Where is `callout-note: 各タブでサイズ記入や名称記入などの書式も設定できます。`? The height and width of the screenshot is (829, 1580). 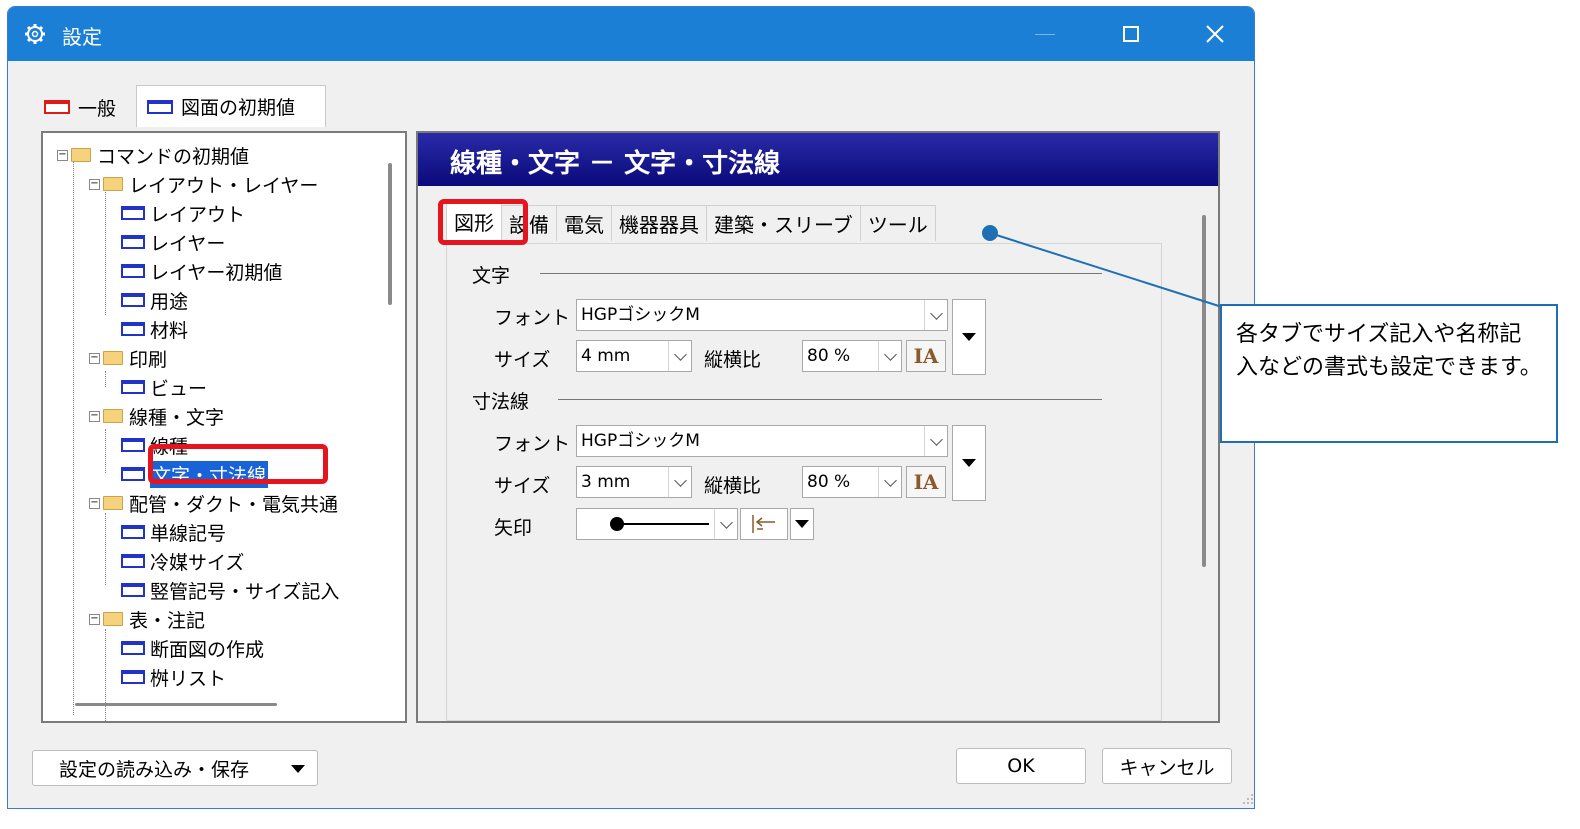
callout-note: 各タブでサイズ記入や名称記入などの書式も設定できます。 is located at coordinates (1389, 373).